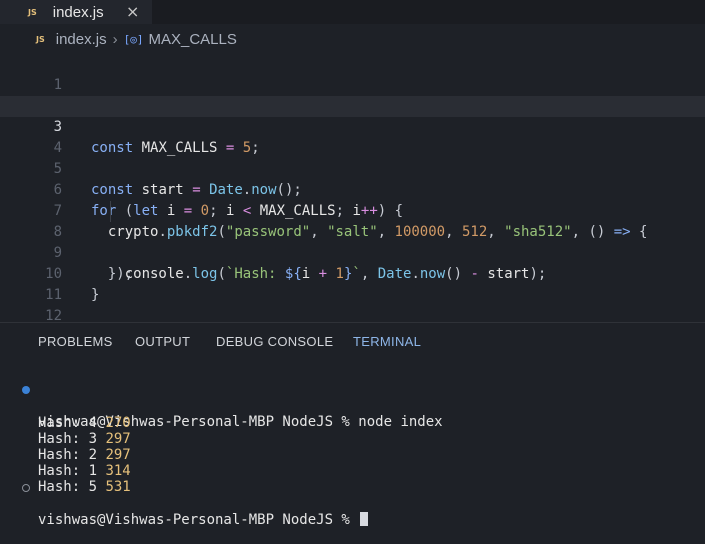  Describe the element at coordinates (110, 211) in the screenshot. I see `indent-guide` at that location.